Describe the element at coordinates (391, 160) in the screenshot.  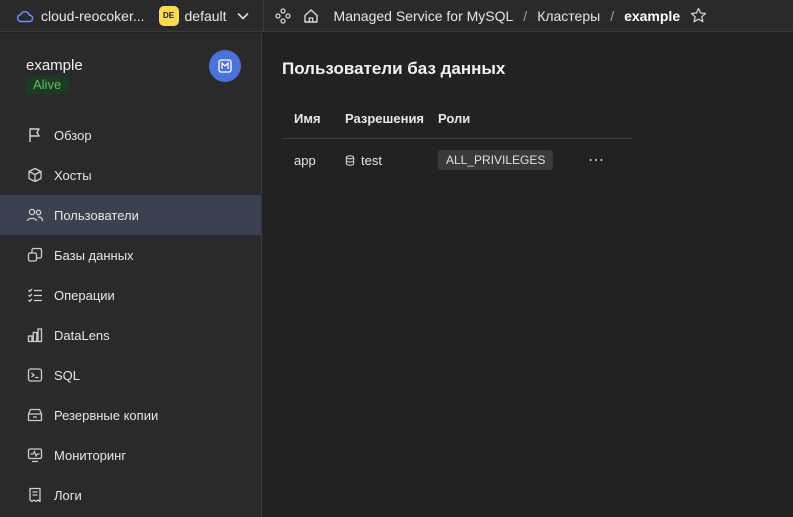
I see `permission-cell: test` at that location.